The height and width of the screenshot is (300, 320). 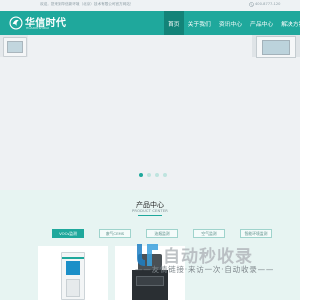 I want to click on carousel-dots, so click(x=153, y=175).